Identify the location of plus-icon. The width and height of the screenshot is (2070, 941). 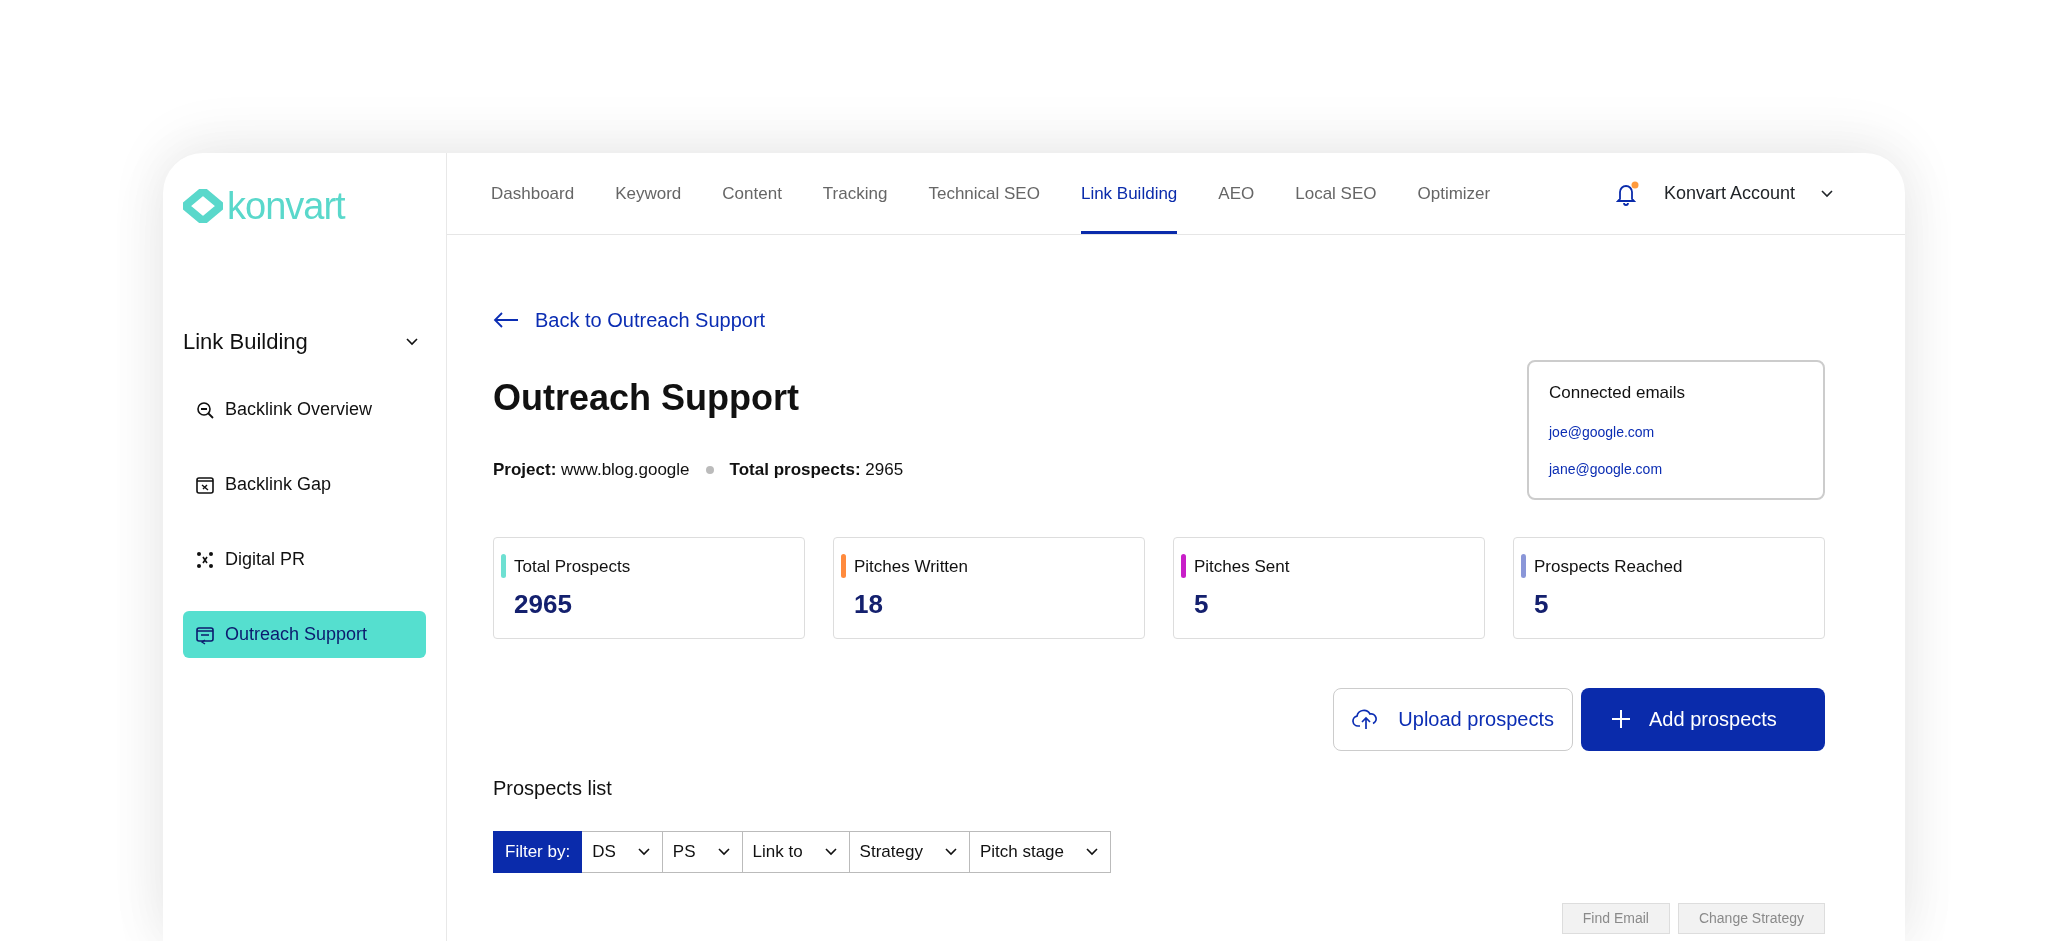
(1621, 719).